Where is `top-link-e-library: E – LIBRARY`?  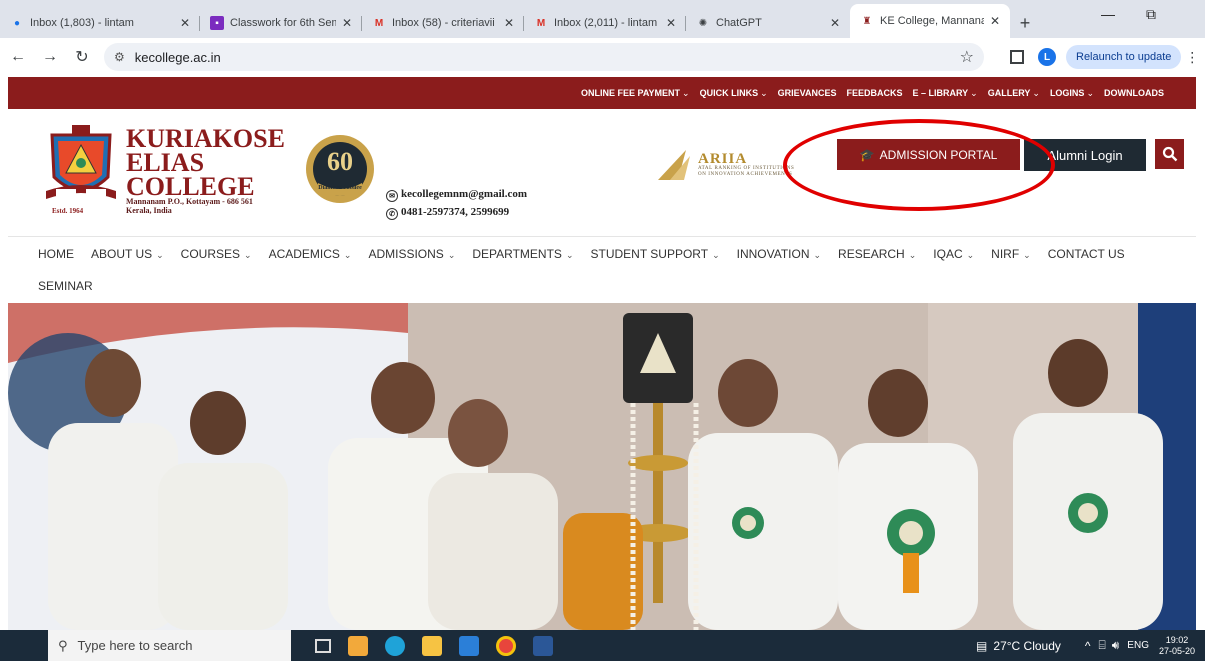 top-link-e-library: E – LIBRARY is located at coordinates (940, 93).